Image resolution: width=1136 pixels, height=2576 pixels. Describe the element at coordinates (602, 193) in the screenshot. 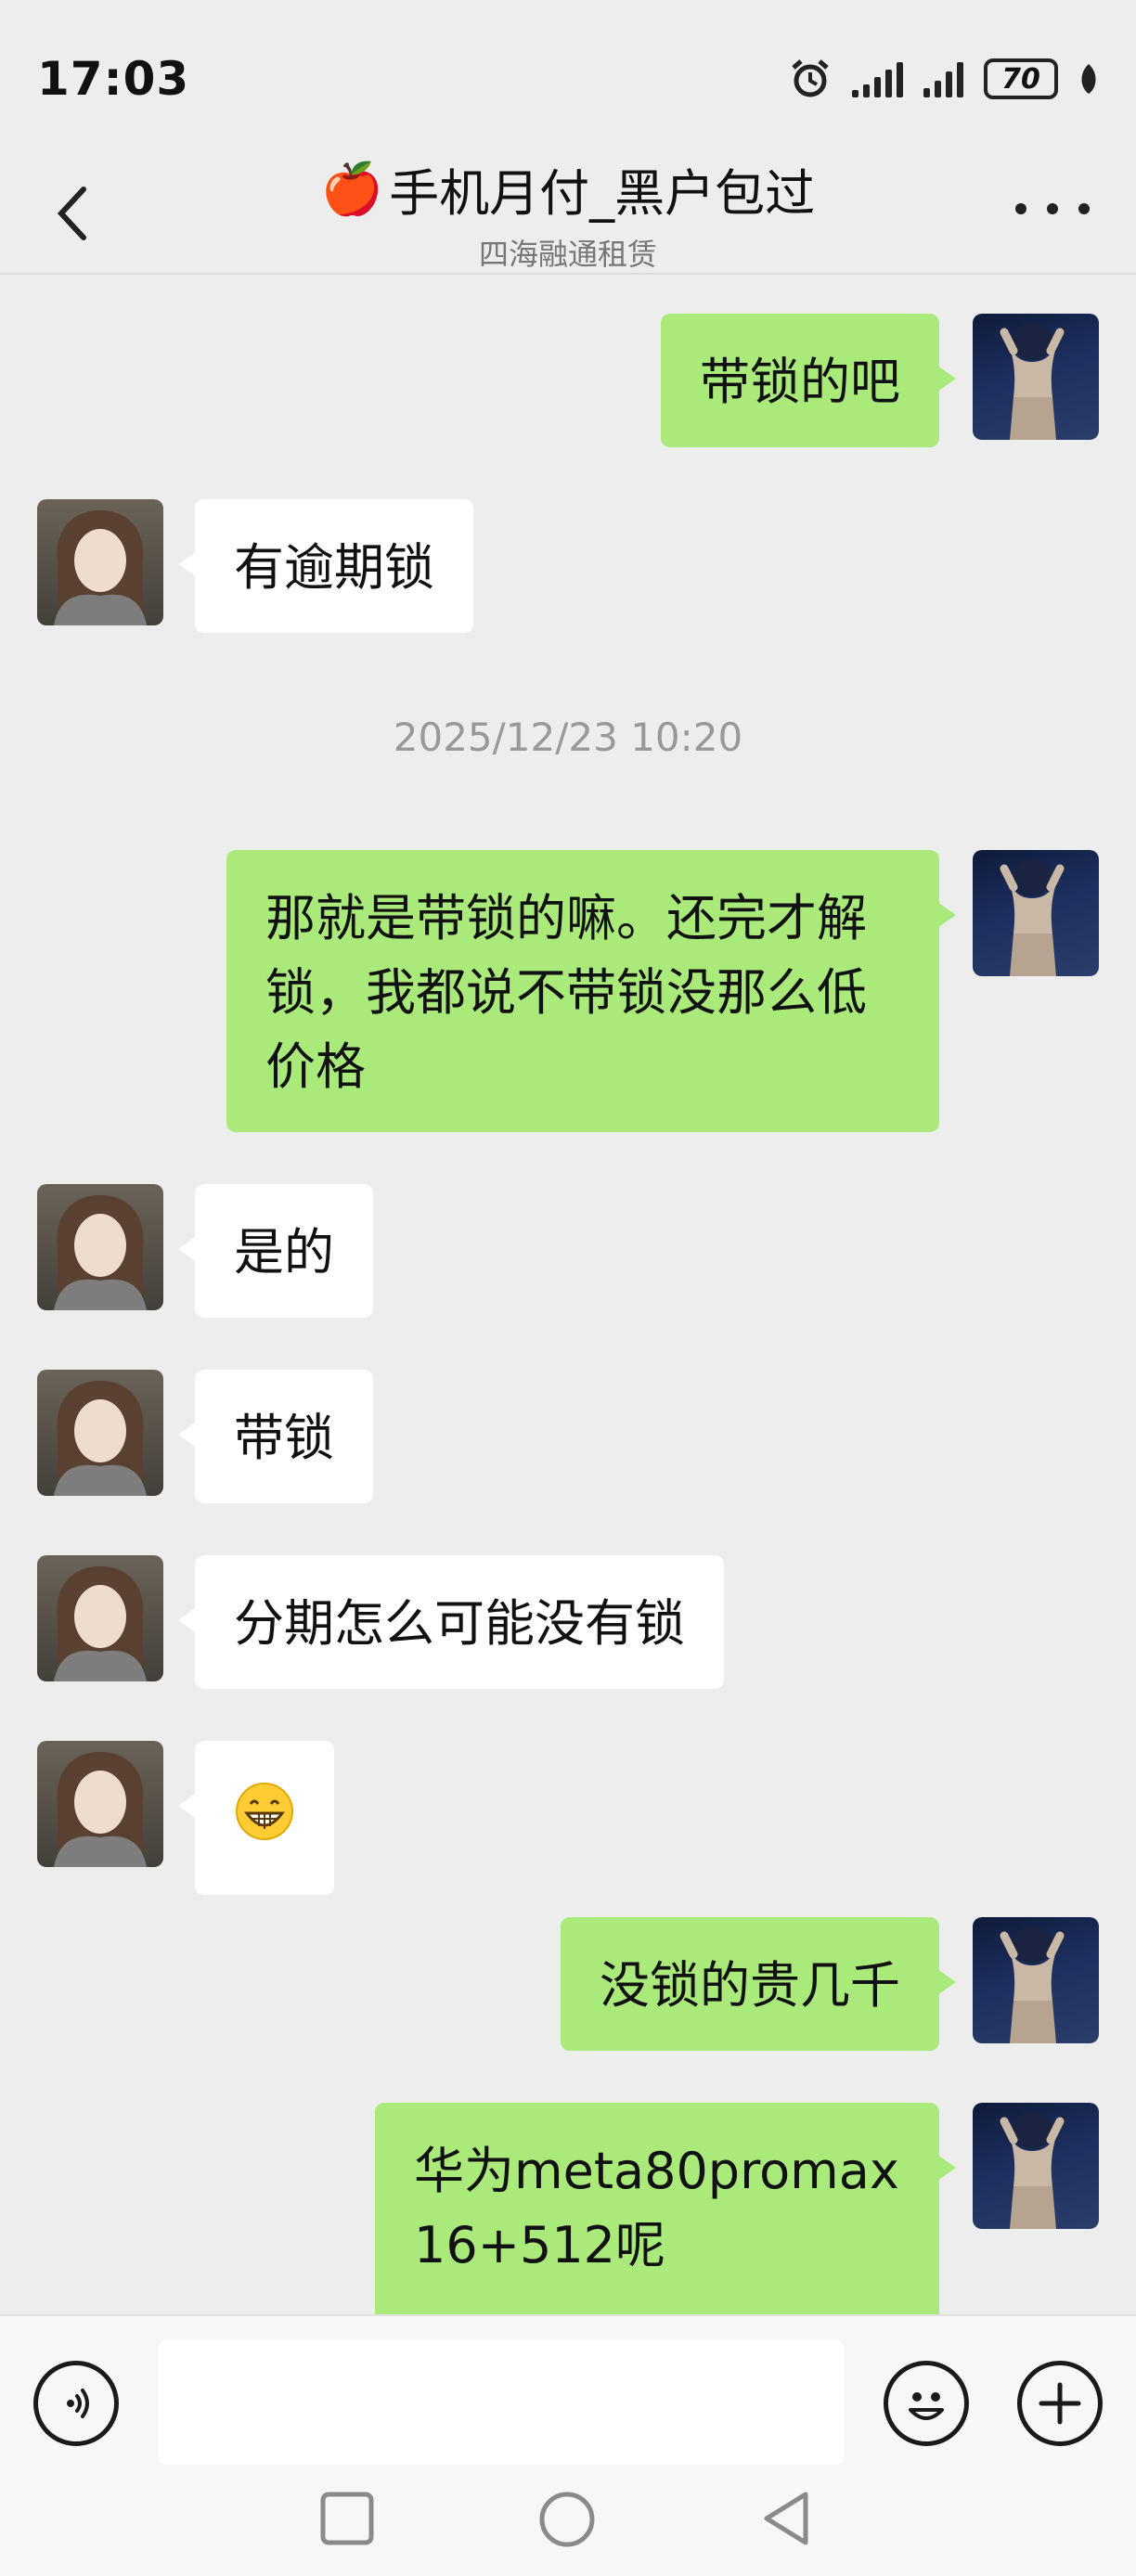

I see `chat-title-text: 手机月付_黑户包过` at that location.